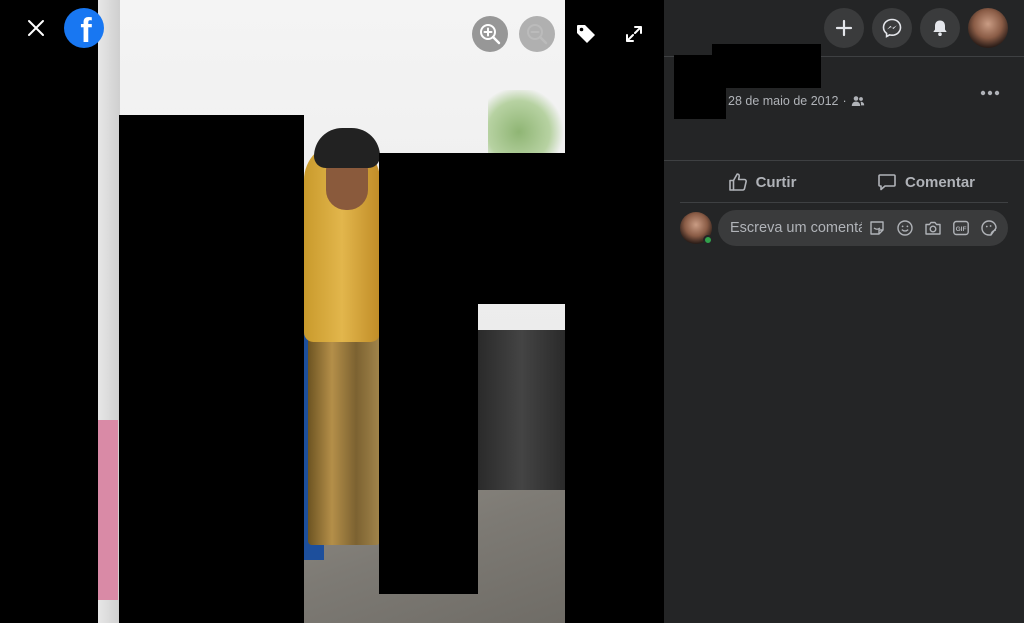  I want to click on plus-icon, so click(844, 28).